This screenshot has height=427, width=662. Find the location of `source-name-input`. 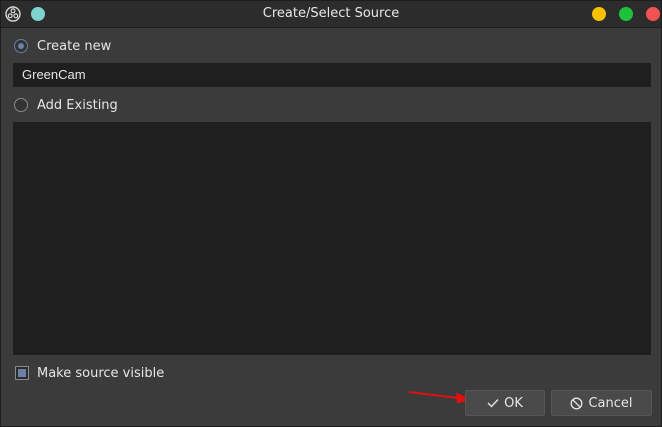

source-name-input is located at coordinates (332, 75).